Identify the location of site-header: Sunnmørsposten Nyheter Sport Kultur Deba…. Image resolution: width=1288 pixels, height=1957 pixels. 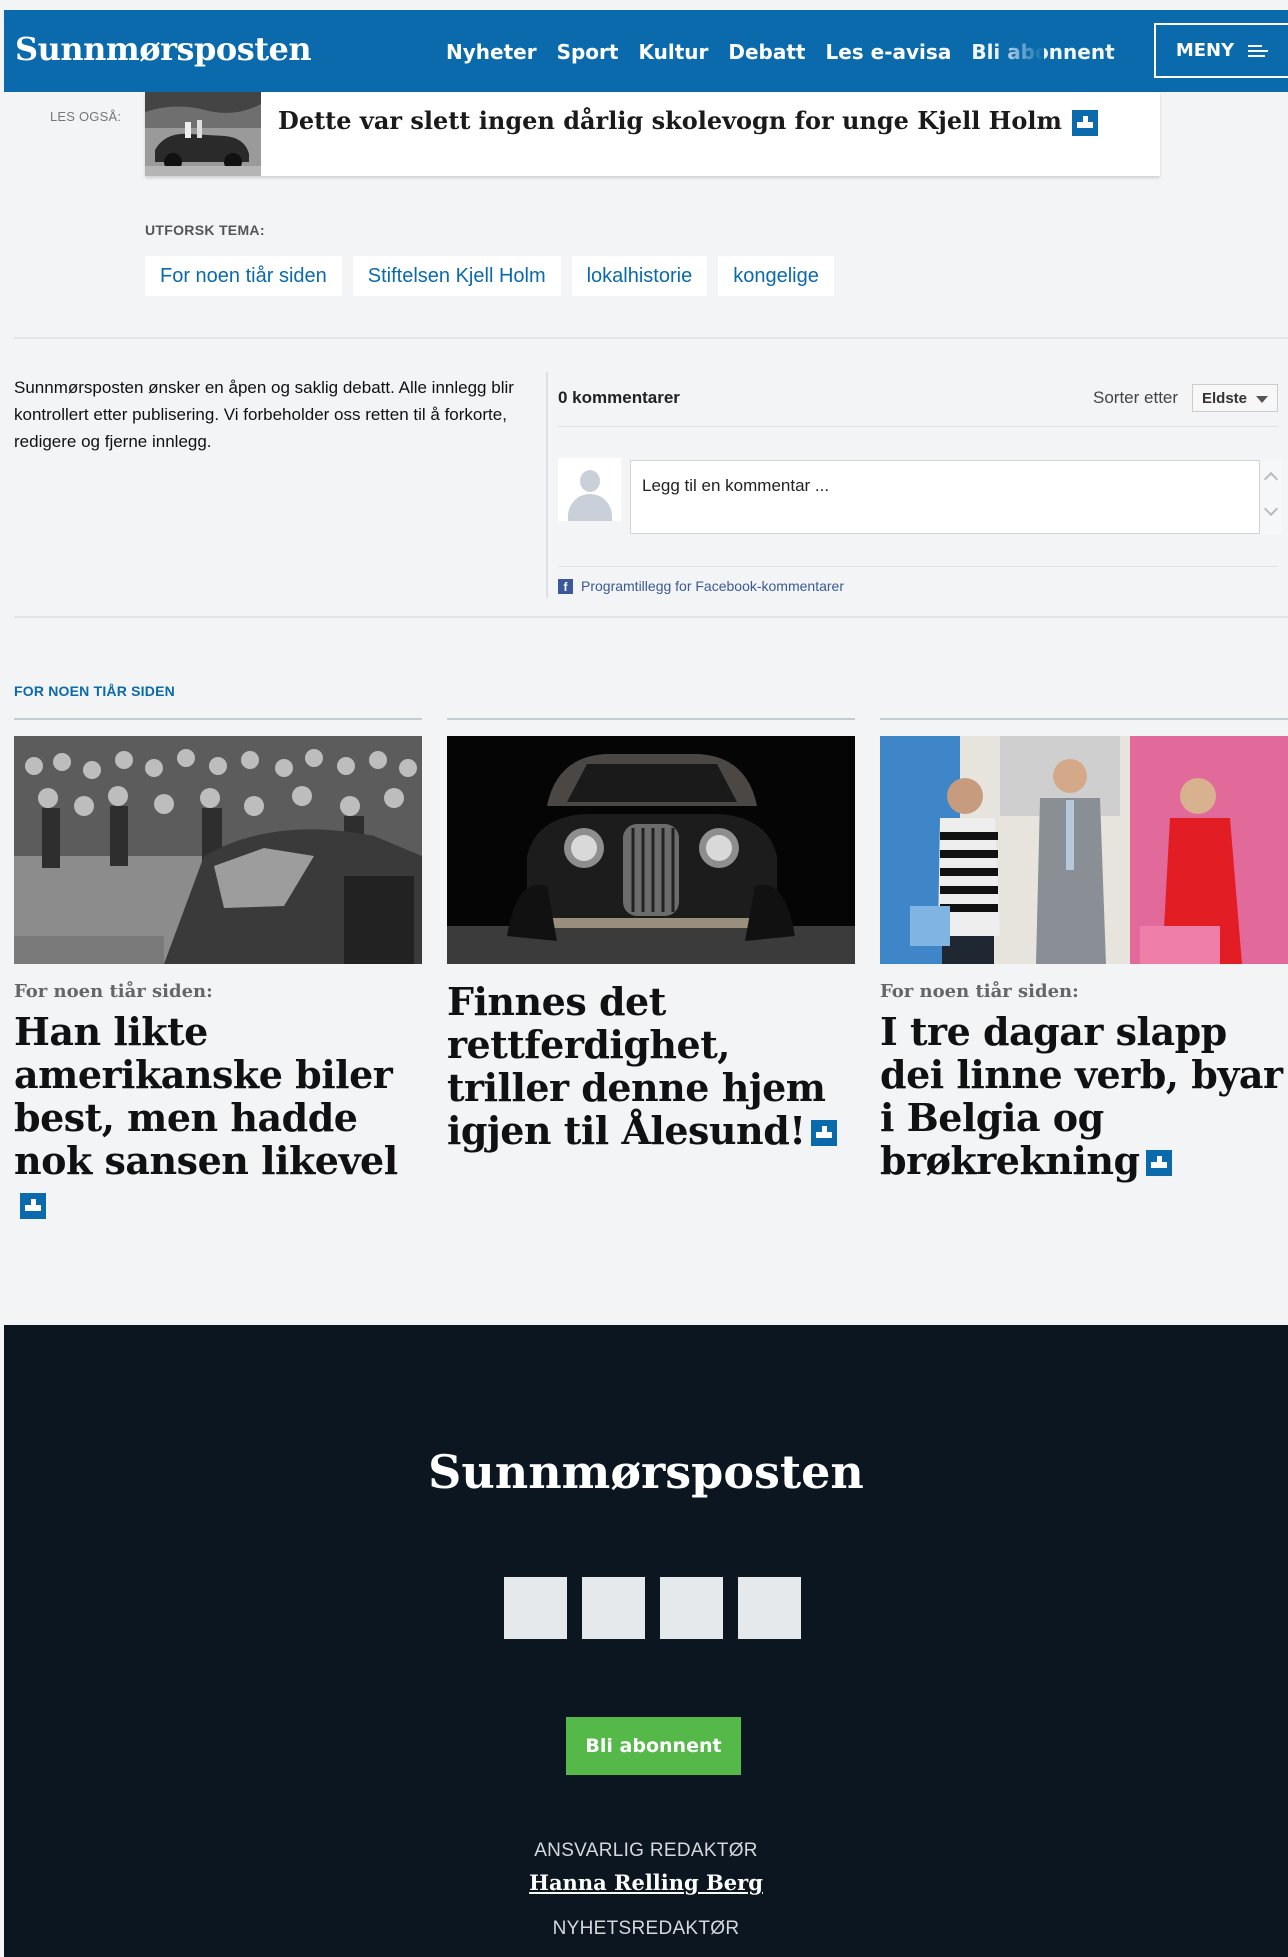
(646, 51).